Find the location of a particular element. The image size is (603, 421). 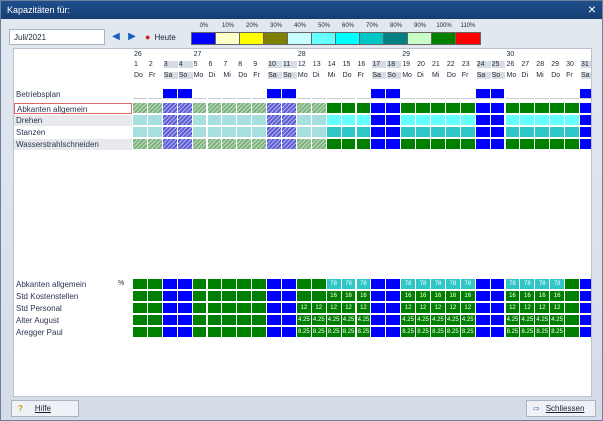

help-button: ? Hilfe is located at coordinates (45, 408).